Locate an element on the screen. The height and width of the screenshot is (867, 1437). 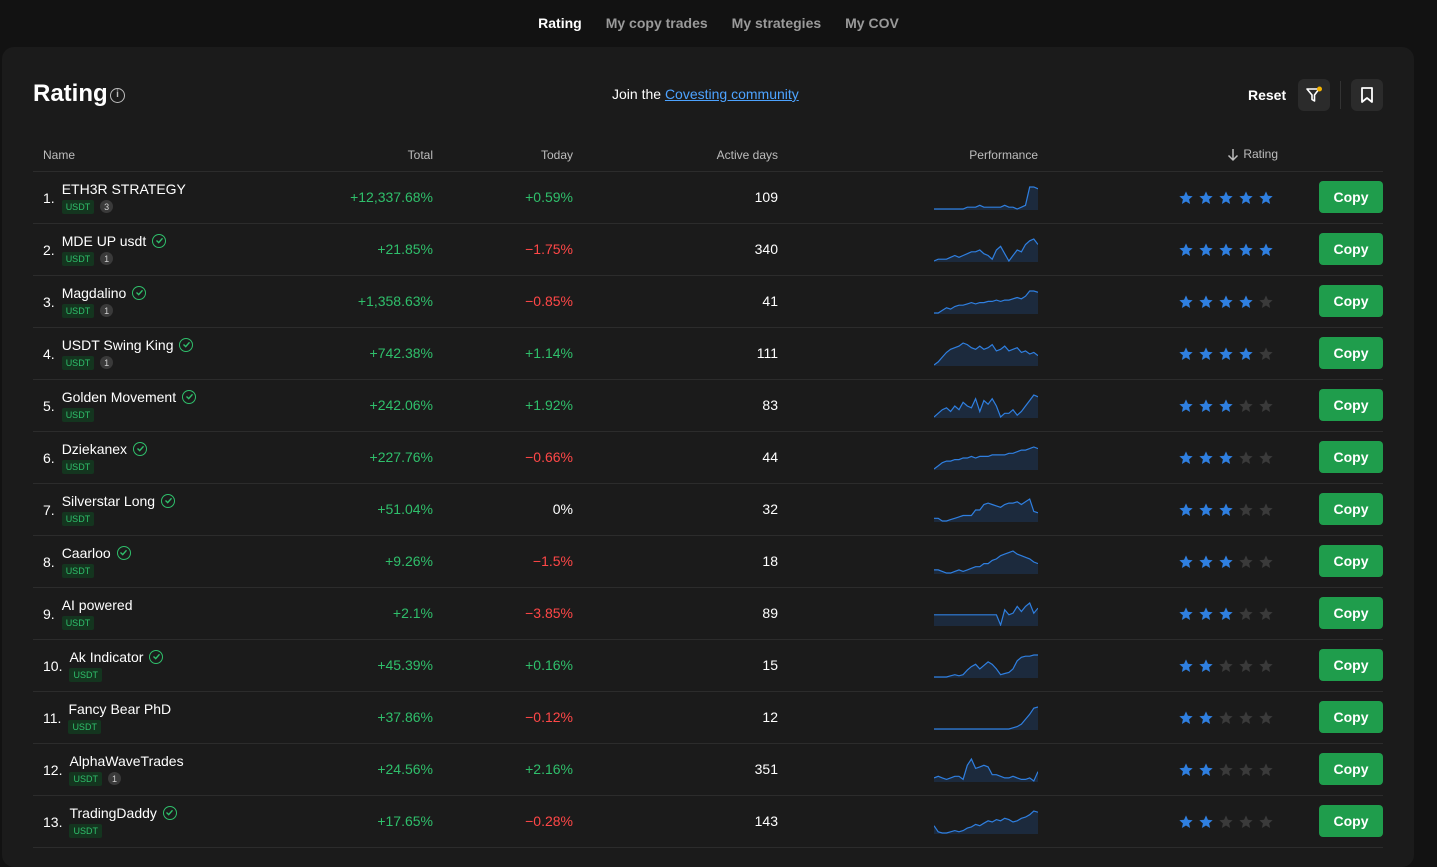
cell-today: 0% is located at coordinates (503, 509).